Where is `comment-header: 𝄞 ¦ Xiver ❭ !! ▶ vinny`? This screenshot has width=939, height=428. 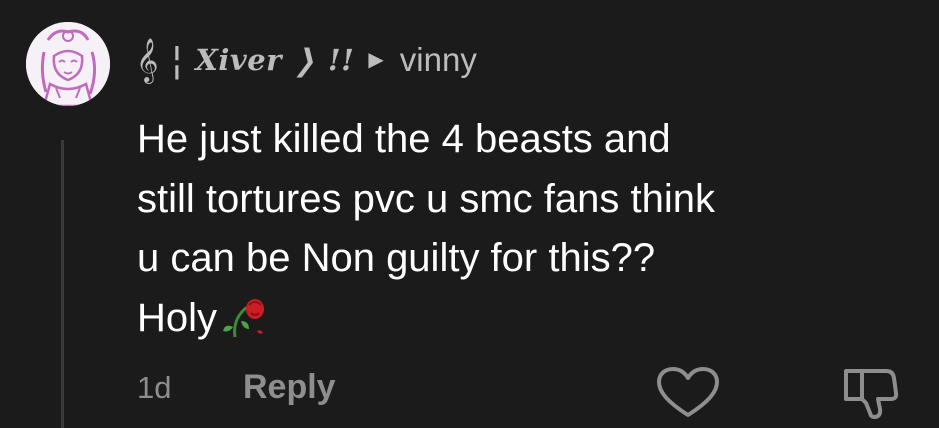
comment-header: 𝄞 ¦ Xiver ❭ !! ▶ vinny is located at coordinates (306, 60).